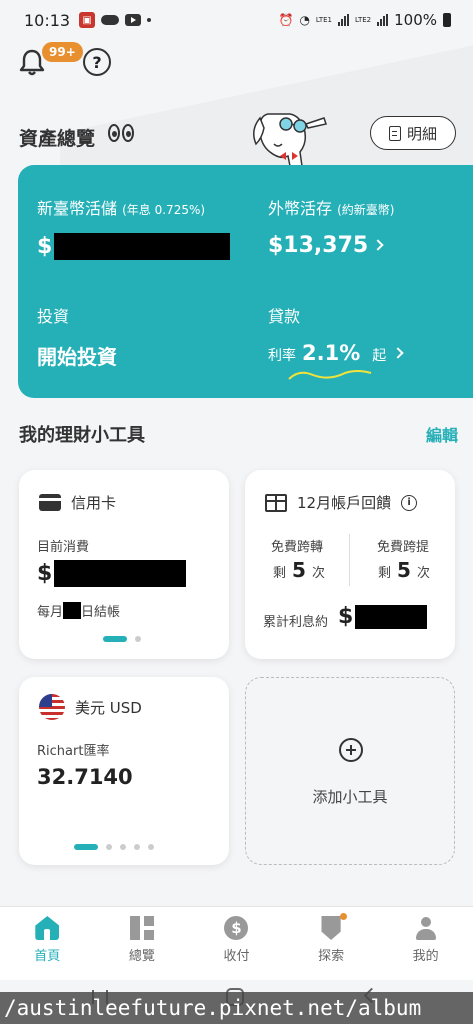  Describe the element at coordinates (149, 20) in the screenshot. I see `more-notifications-icon` at that location.